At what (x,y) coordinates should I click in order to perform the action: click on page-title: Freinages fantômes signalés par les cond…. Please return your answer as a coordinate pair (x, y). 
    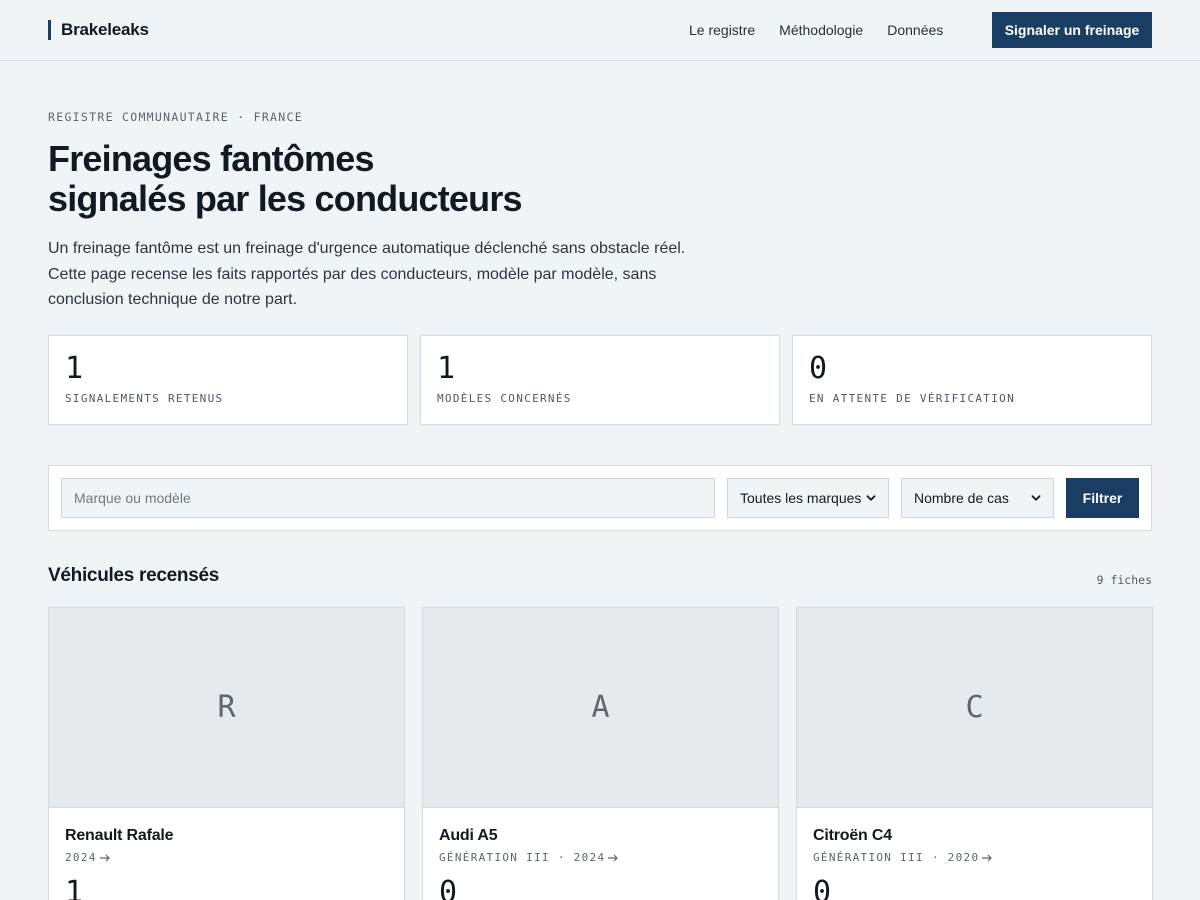
    Looking at the image, I should click on (358, 179).